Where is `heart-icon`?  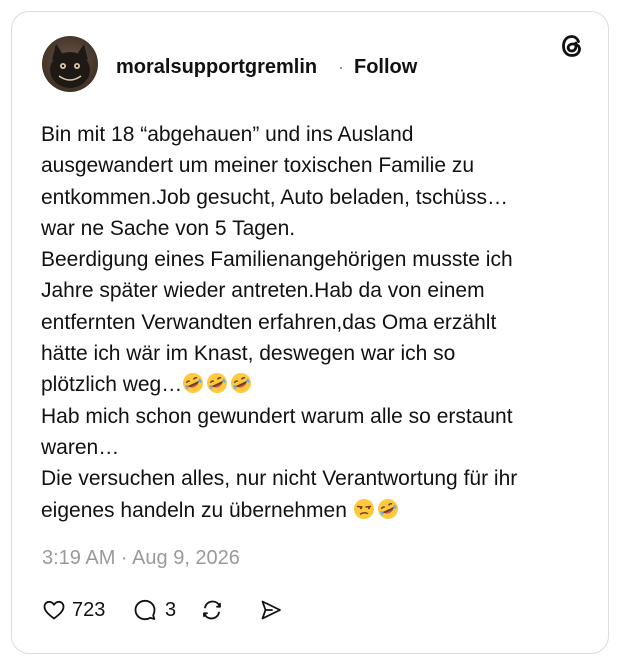
heart-icon is located at coordinates (54, 610).